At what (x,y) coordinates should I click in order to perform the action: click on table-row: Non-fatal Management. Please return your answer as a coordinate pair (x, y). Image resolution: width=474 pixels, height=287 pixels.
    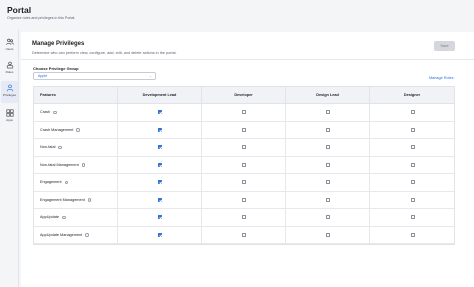
    Looking at the image, I should click on (244, 165).